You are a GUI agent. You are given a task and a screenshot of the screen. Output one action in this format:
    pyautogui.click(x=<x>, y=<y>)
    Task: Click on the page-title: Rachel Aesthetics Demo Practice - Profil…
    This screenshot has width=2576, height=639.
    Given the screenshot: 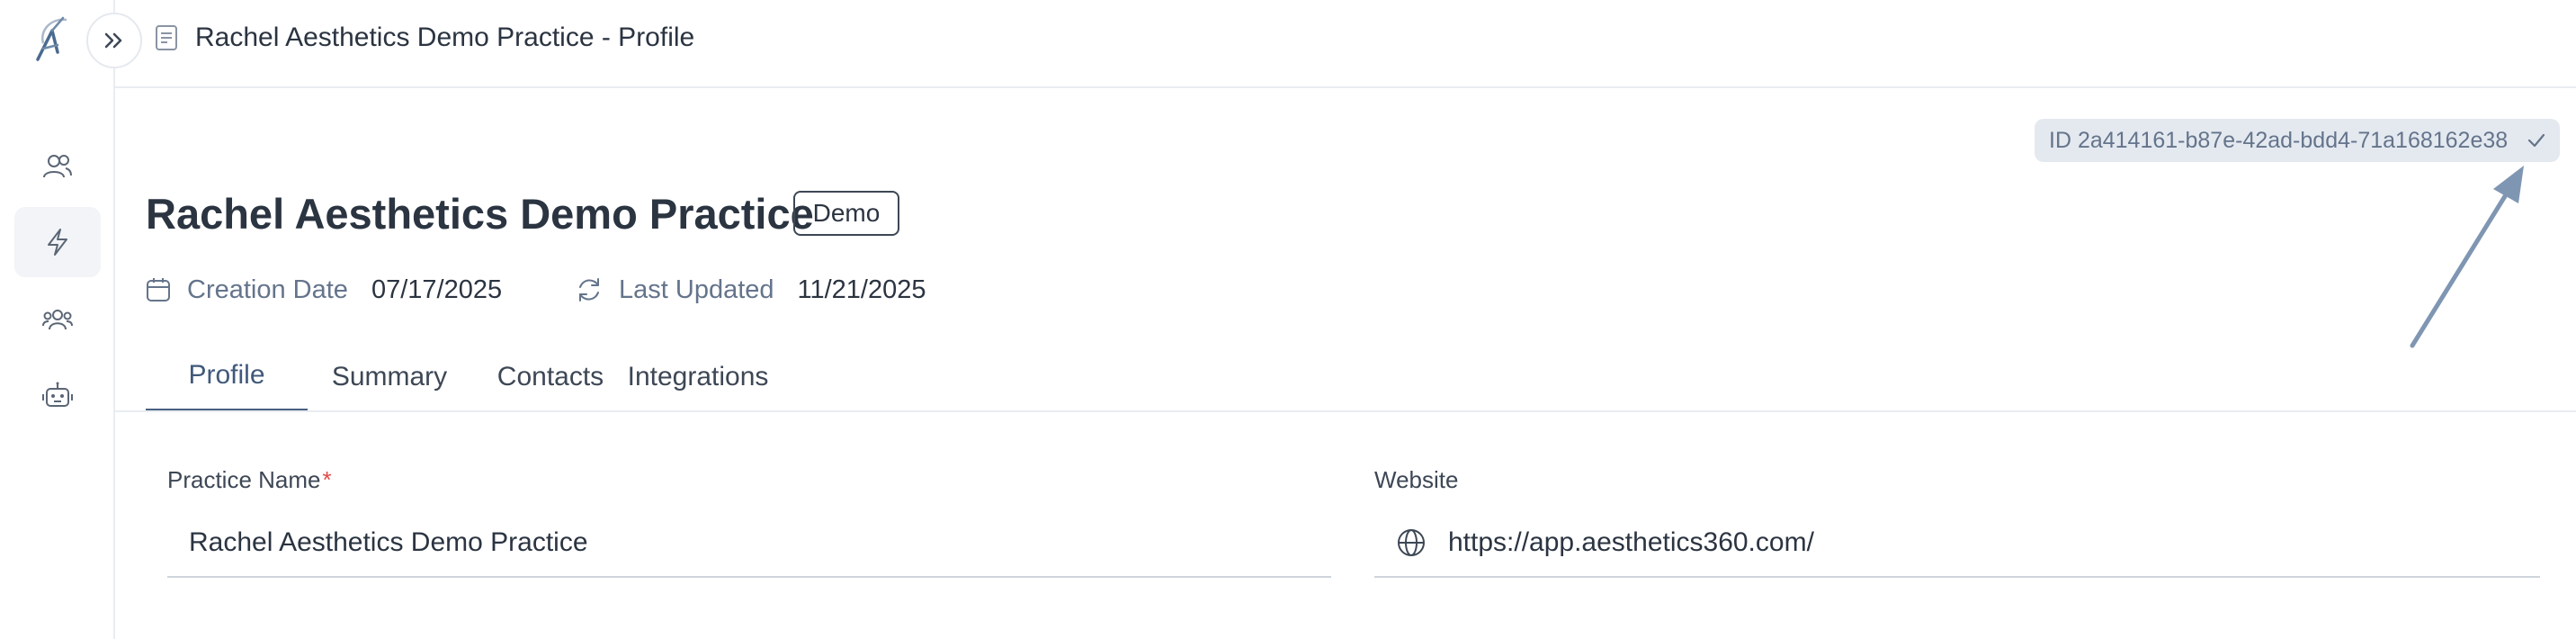 What is the action you would take?
    pyautogui.click(x=445, y=37)
    